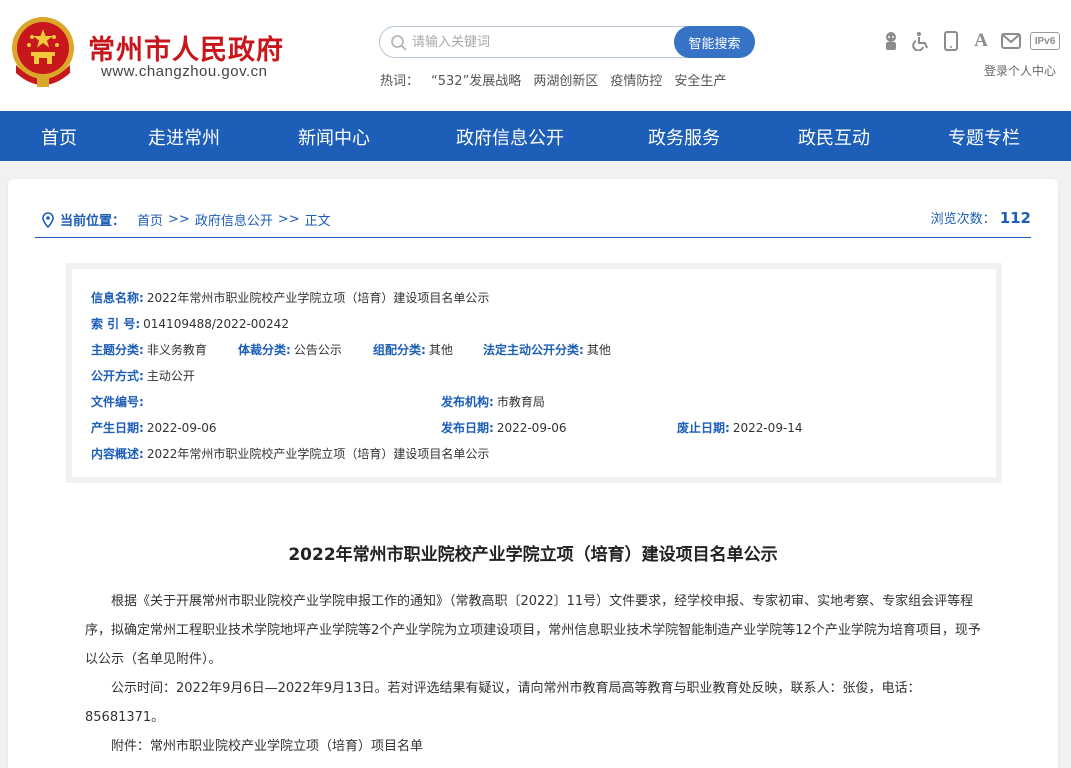 The width and height of the screenshot is (1071, 768). What do you see at coordinates (216, 324) in the screenshot?
I see `meta-value: 014109488/2022-00242` at bounding box center [216, 324].